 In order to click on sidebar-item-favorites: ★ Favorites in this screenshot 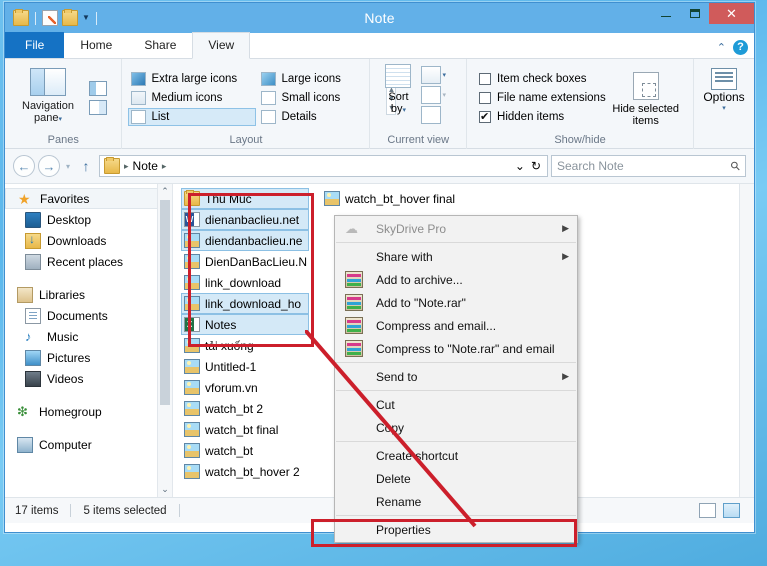, I will do `click(88, 198)`.